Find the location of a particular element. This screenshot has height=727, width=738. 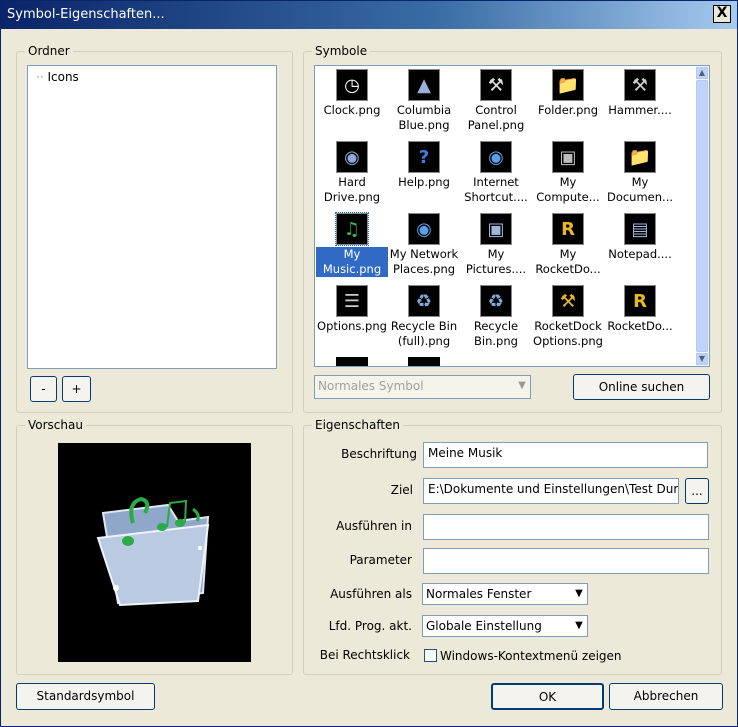

network-icon: ◉ is located at coordinates (424, 229).